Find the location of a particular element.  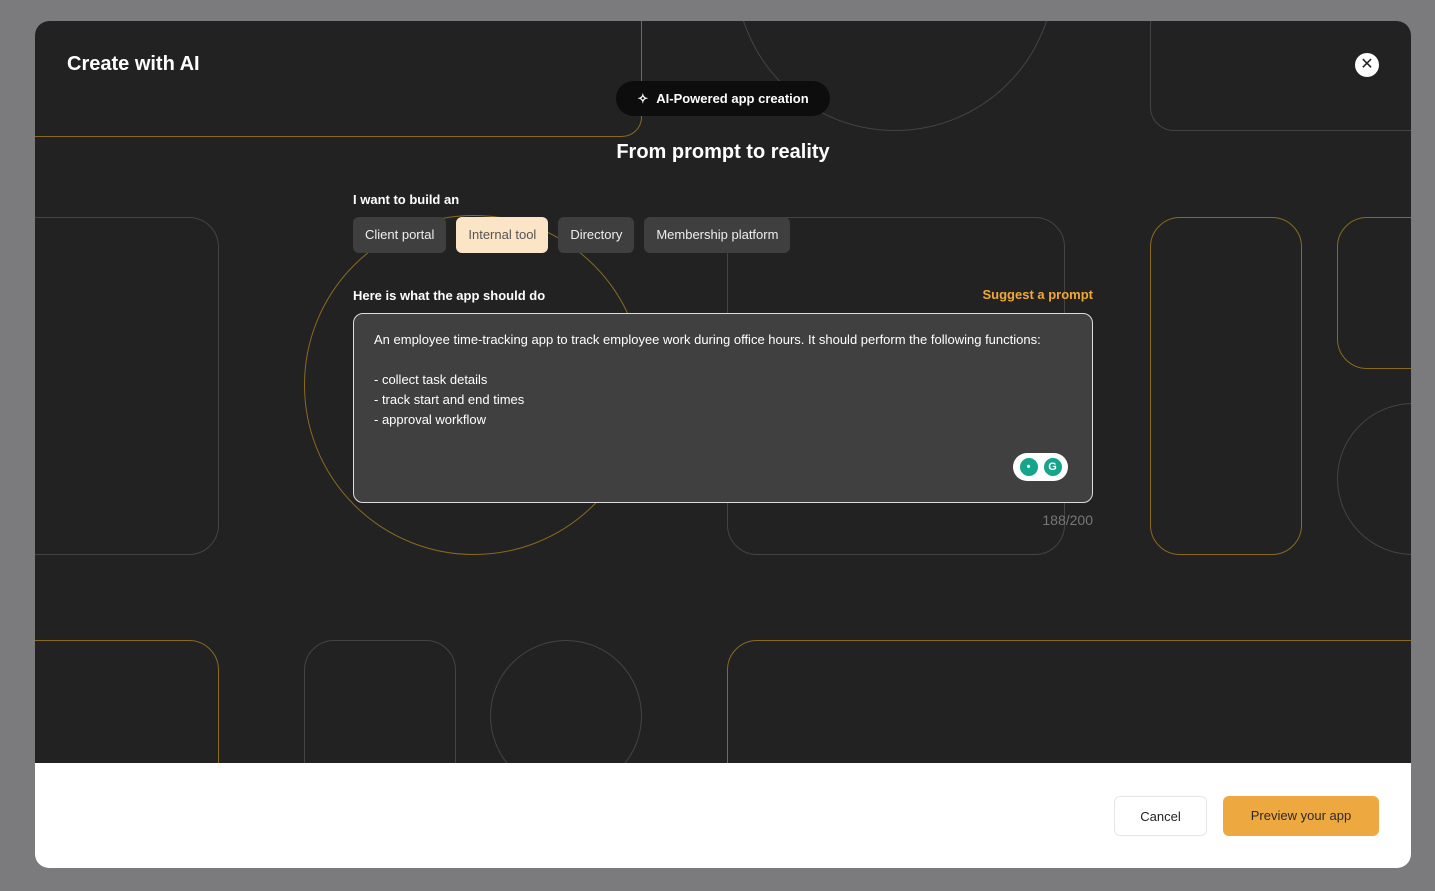

suggest-prompt-link: Suggest a prompt is located at coordinates (1037, 294).